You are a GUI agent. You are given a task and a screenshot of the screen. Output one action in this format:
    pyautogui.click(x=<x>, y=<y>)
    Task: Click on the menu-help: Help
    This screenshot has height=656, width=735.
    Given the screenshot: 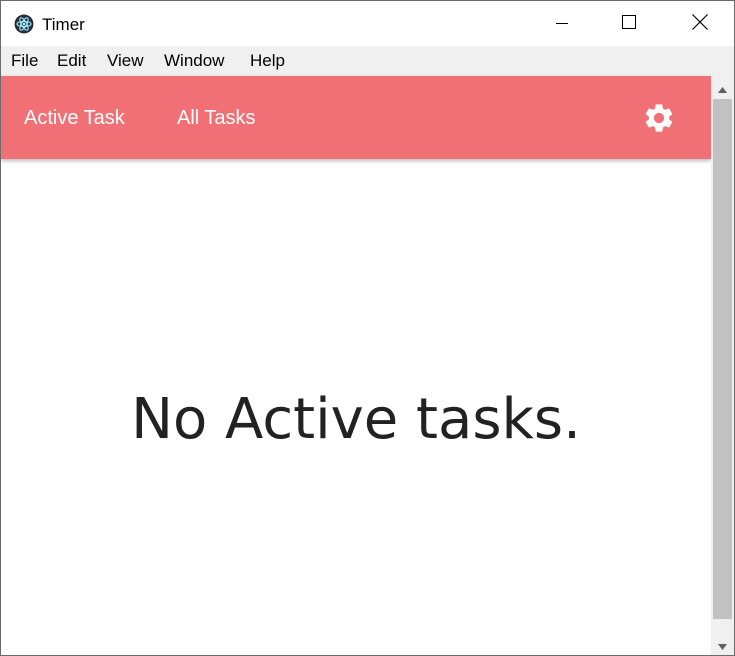 What is the action you would take?
    pyautogui.click(x=267, y=61)
    